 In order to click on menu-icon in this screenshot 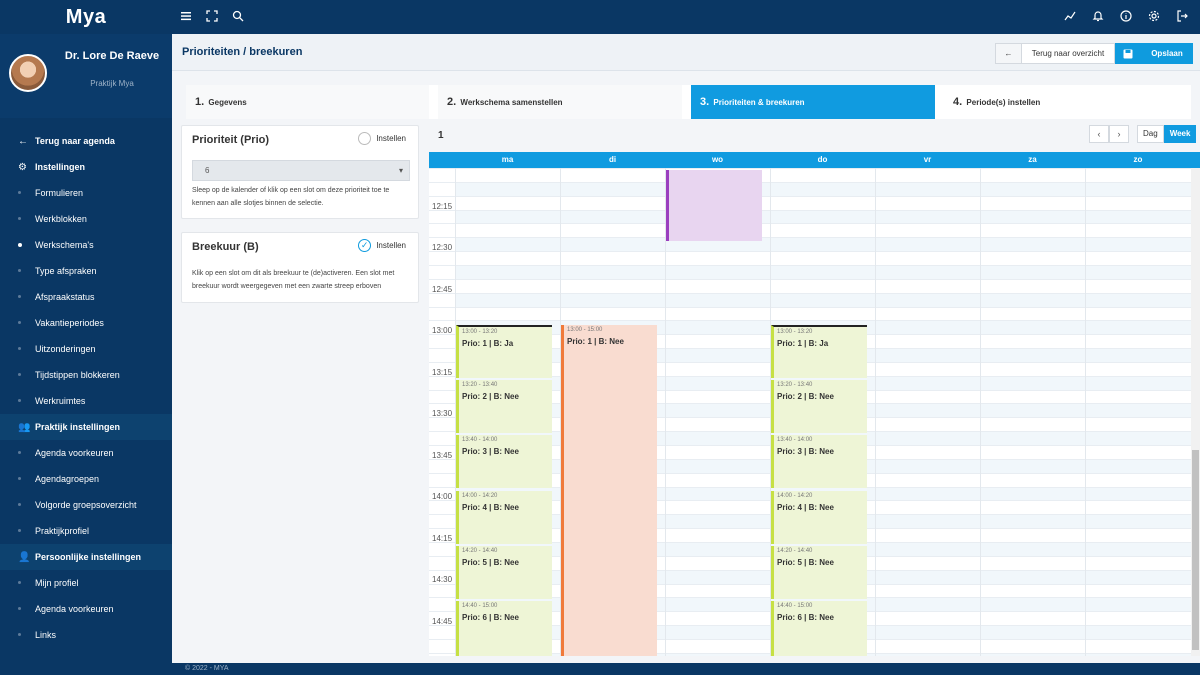, I will do `click(186, 16)`.